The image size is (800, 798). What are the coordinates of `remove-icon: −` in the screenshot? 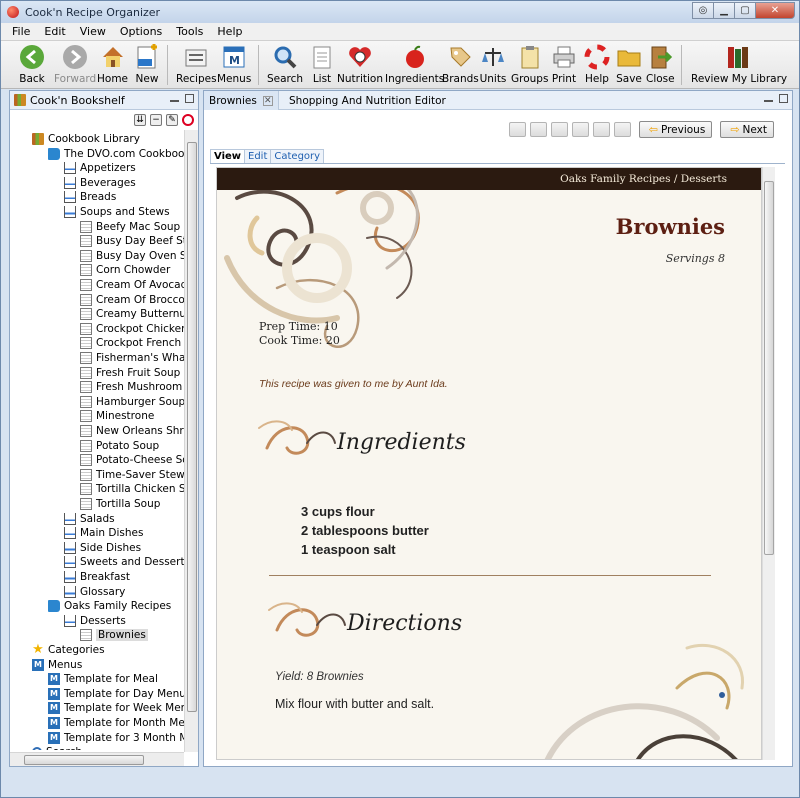 It's located at (156, 120).